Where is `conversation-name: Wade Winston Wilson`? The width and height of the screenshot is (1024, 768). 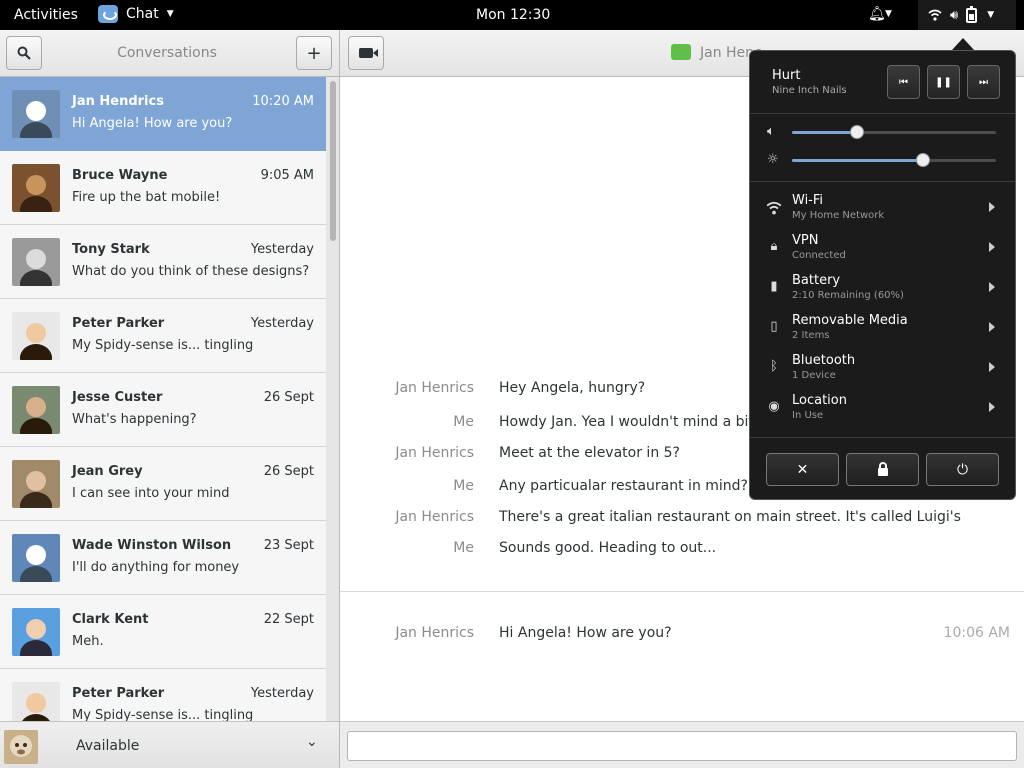
conversation-name: Wade Winston Wilson is located at coordinates (152, 545).